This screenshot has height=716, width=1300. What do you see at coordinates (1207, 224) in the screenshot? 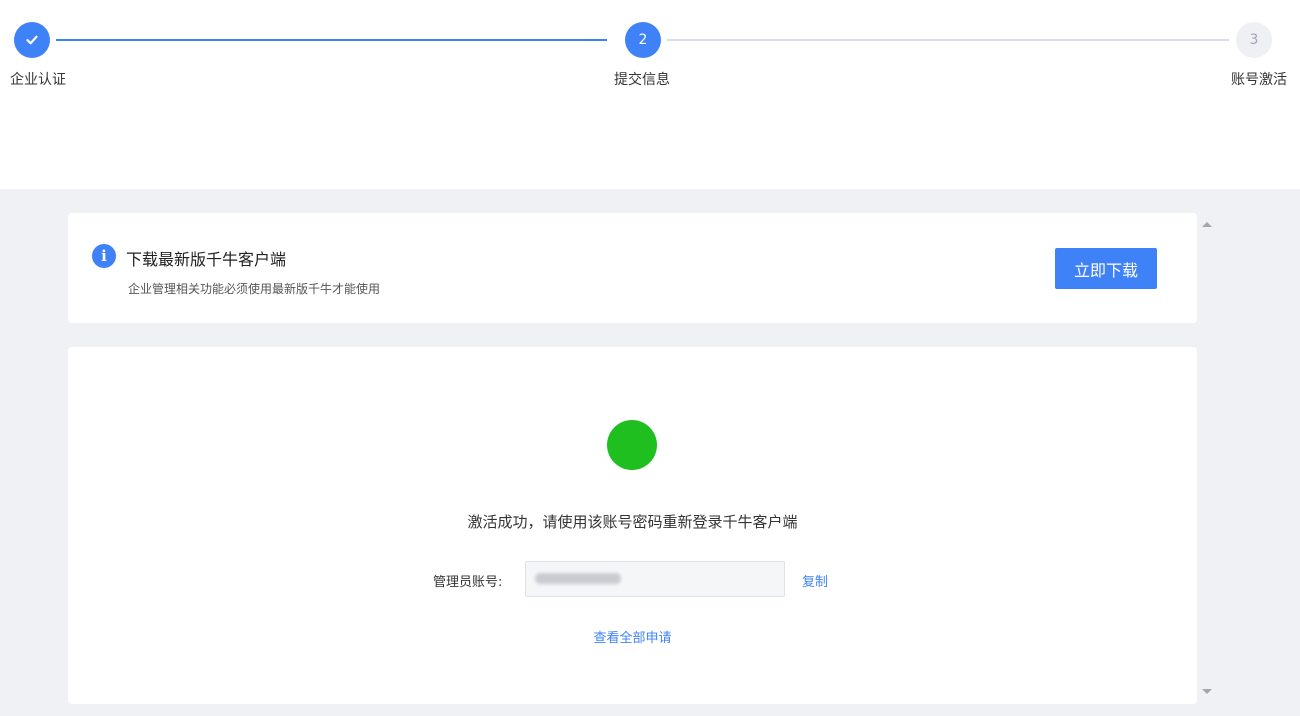
I see `scroll-up-arrow-icon` at bounding box center [1207, 224].